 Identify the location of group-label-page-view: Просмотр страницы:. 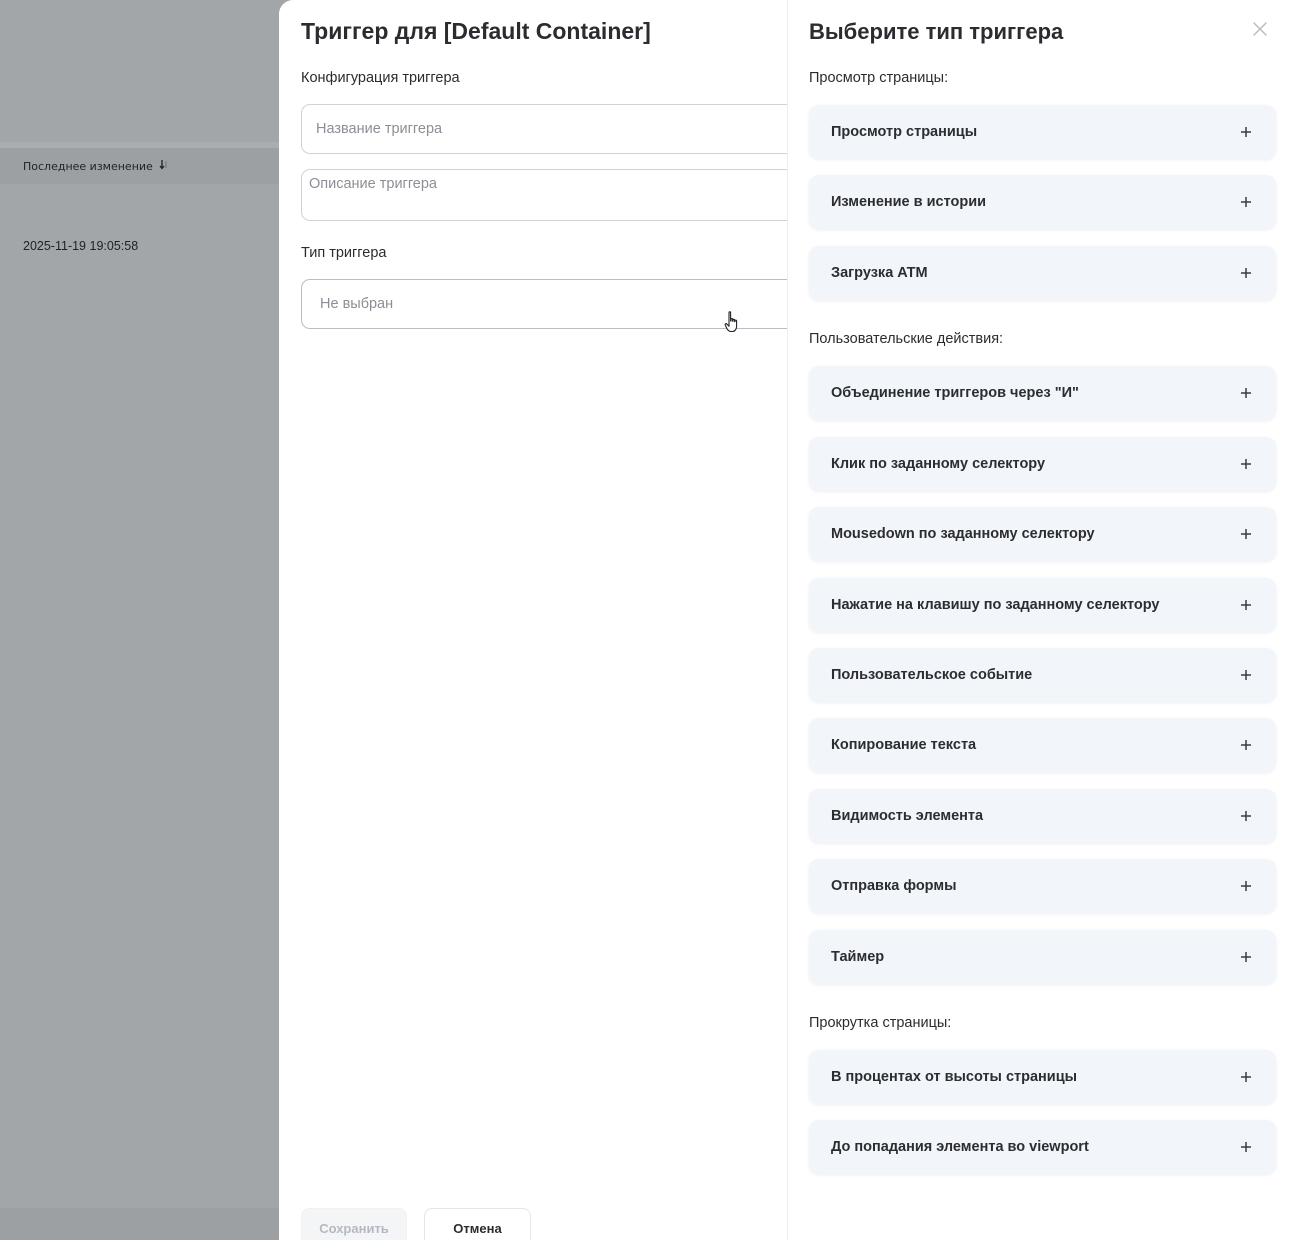
(879, 78).